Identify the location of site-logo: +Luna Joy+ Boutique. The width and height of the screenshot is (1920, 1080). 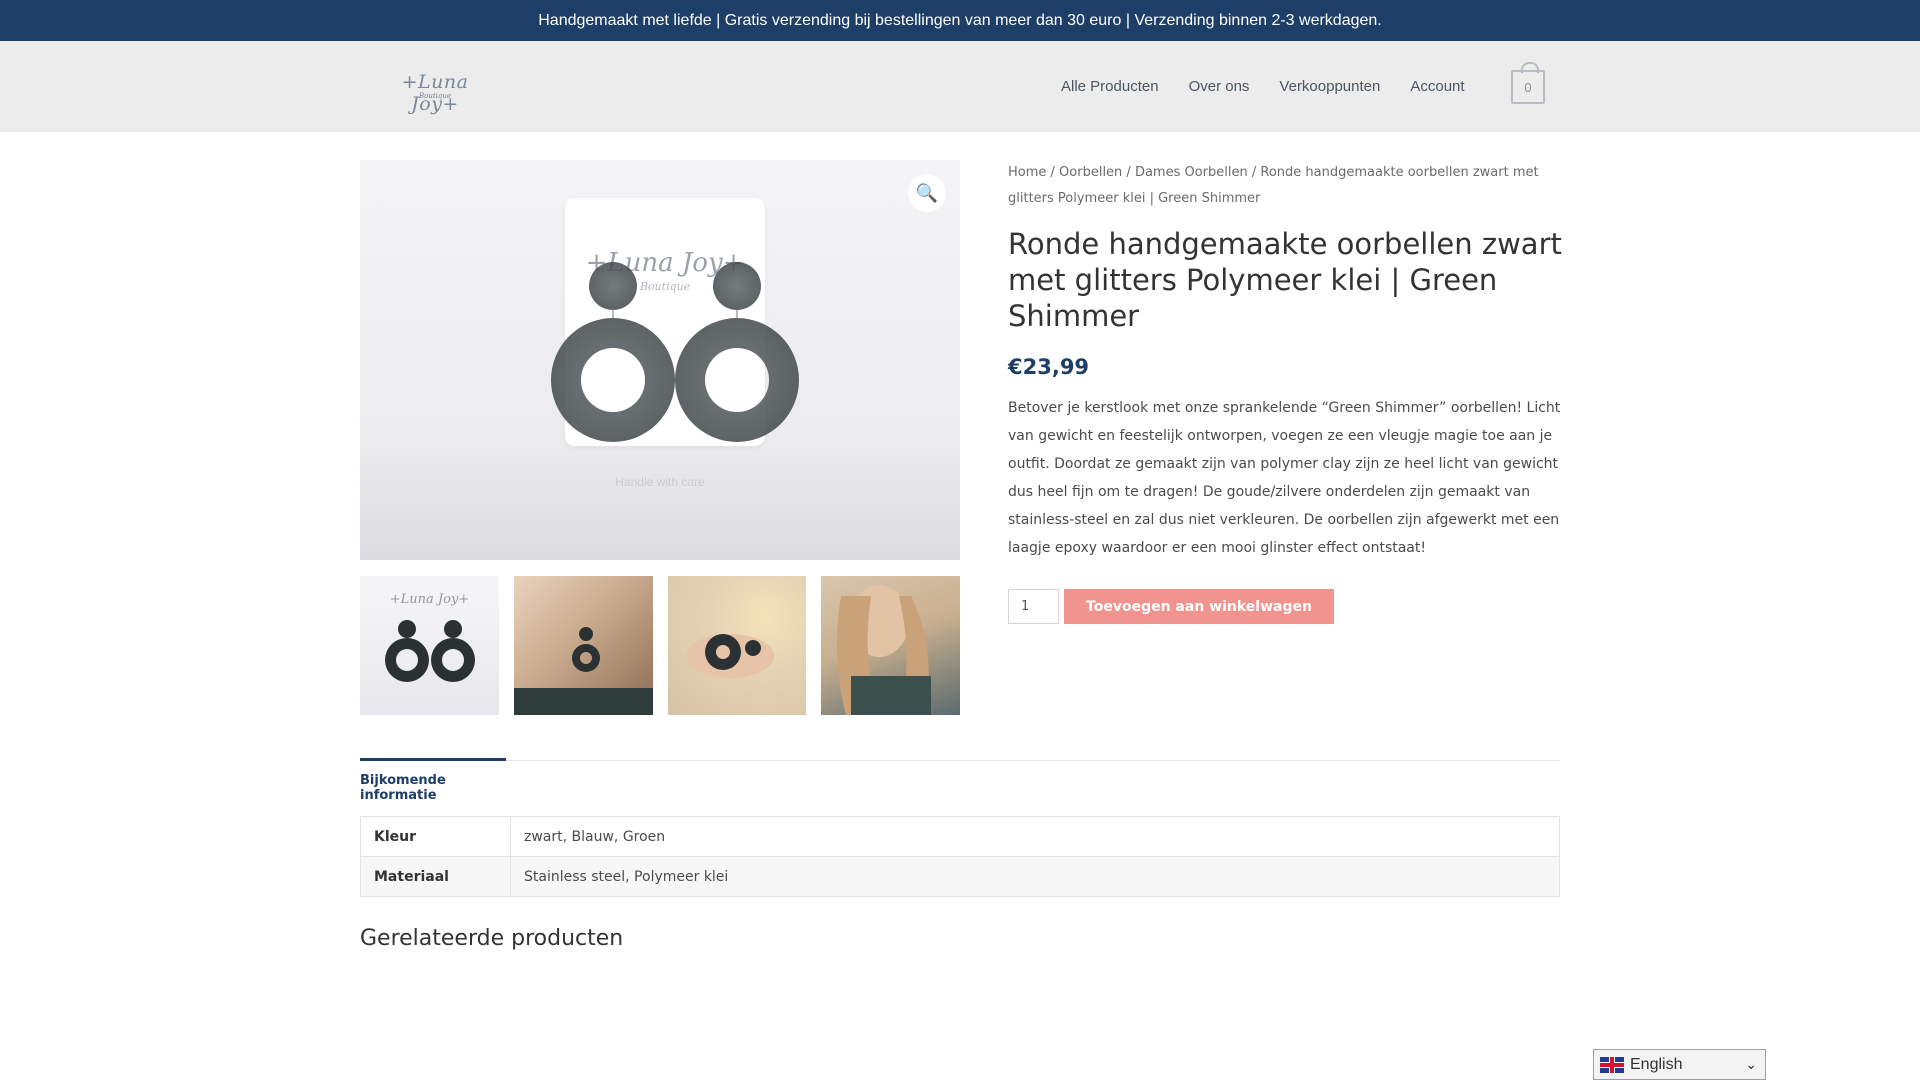
(435, 92).